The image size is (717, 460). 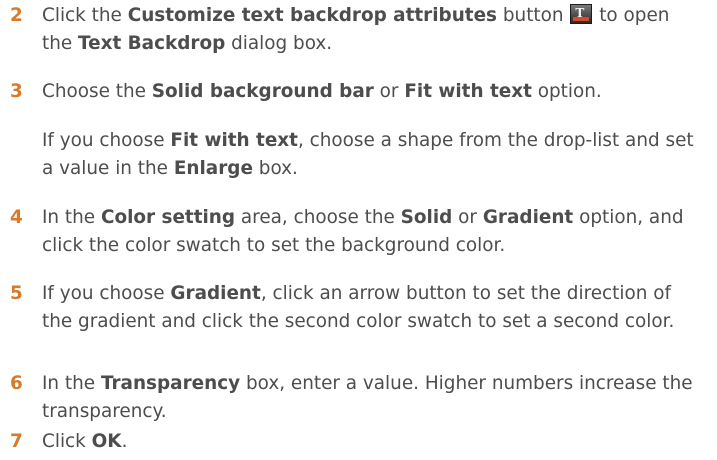 I want to click on ui-term: OK, so click(x=106, y=441).